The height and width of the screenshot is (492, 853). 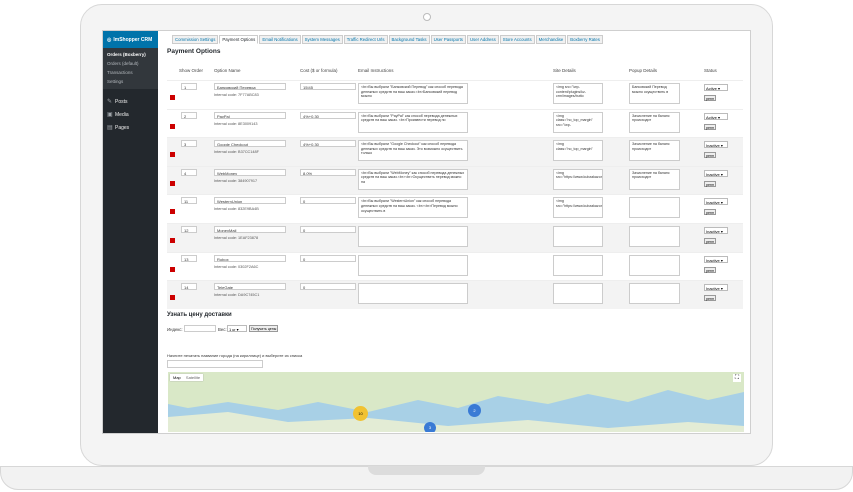 I want to click on option-name-input: Robox, so click(x=250, y=258).